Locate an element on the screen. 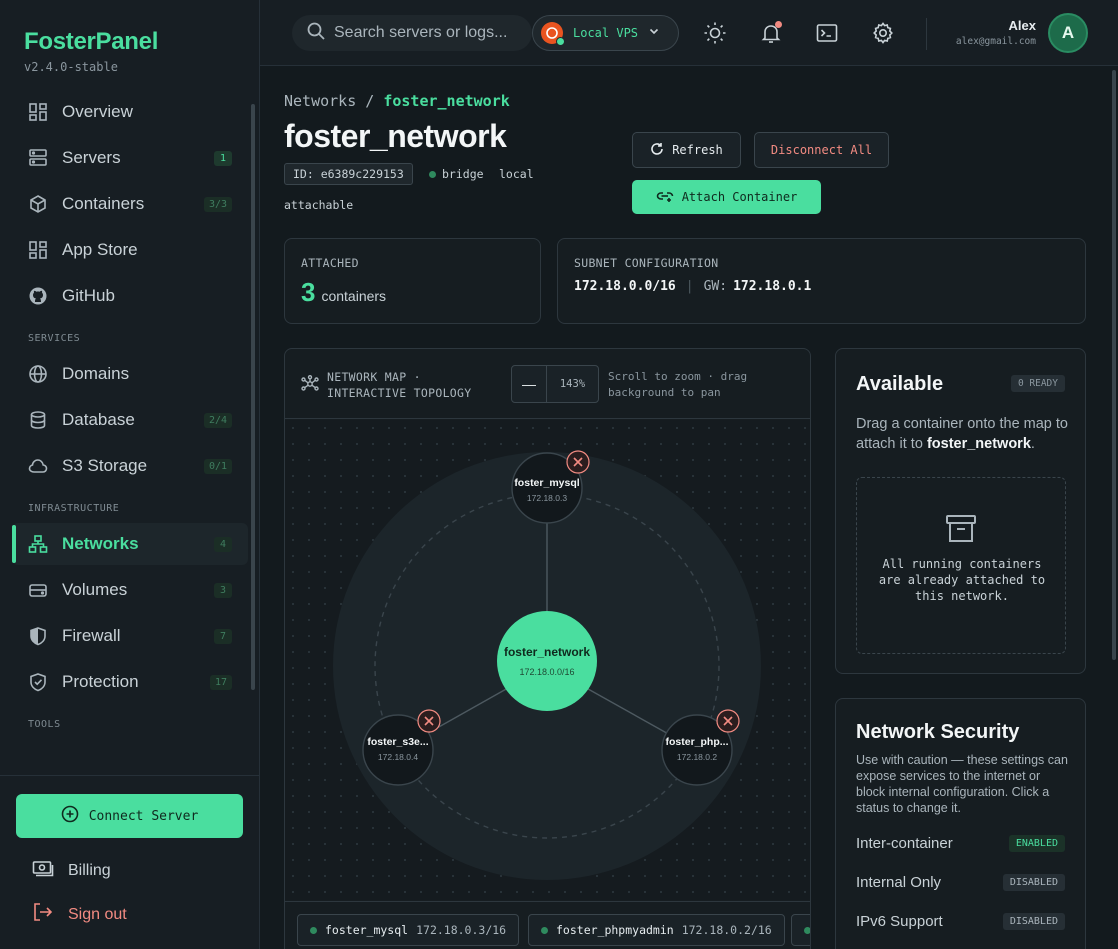  sidebar-item-overview: Overview is located at coordinates (130, 112).